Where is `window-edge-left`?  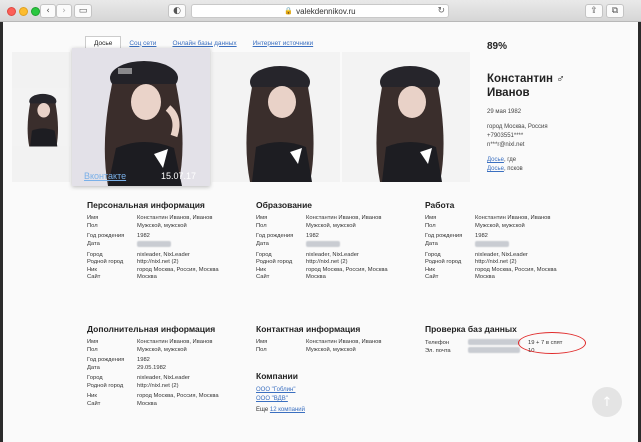 window-edge-left is located at coordinates (1, 232).